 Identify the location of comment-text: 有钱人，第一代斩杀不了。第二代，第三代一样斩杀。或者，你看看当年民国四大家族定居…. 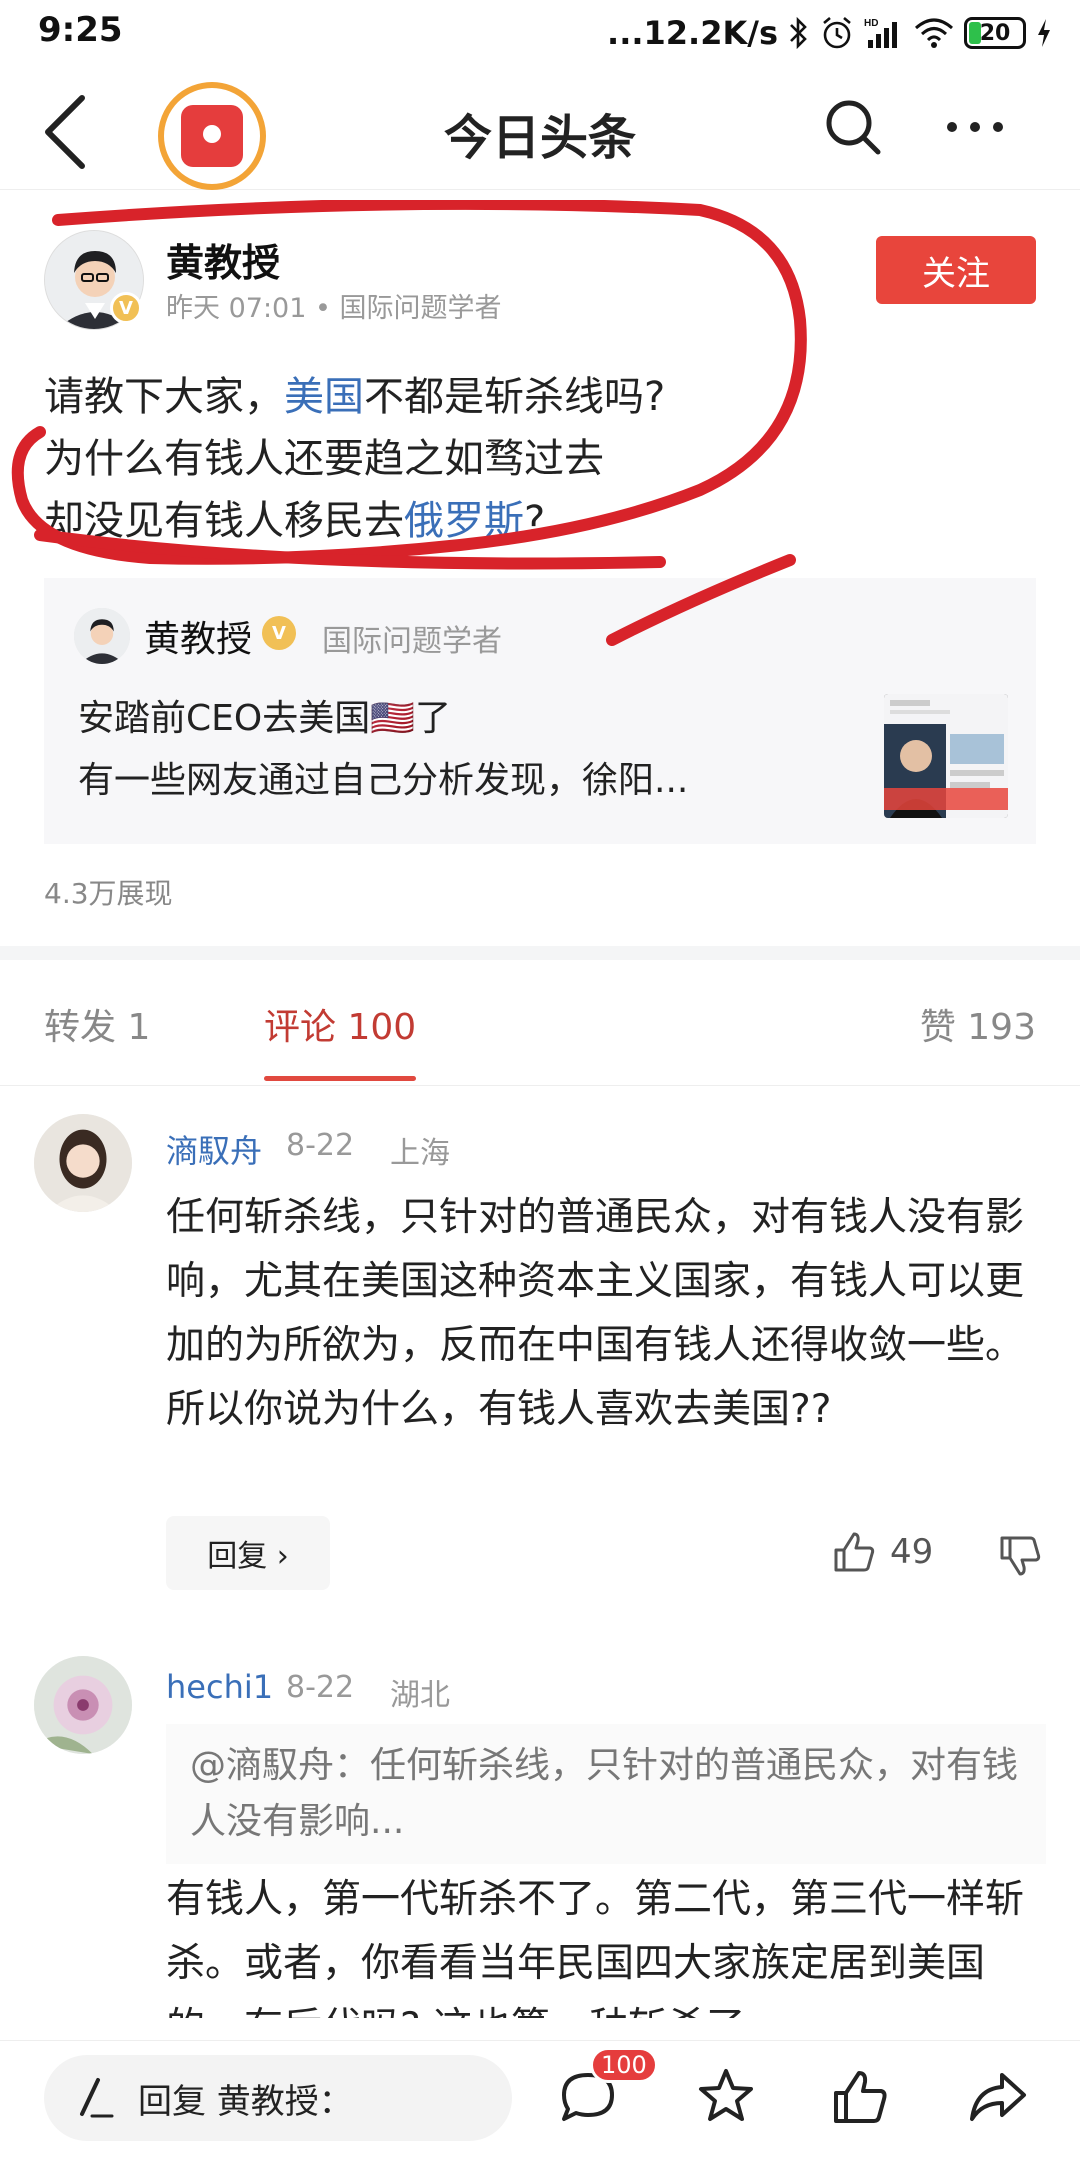
(595, 1947).